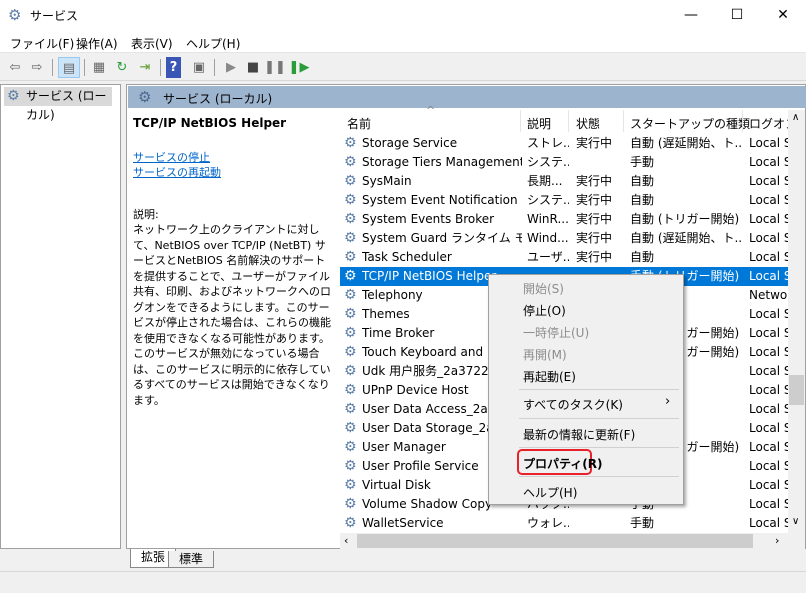 The width and height of the screenshot is (806, 593). What do you see at coordinates (253, 67) in the screenshot?
I see `stop-service-icon: ■` at bounding box center [253, 67].